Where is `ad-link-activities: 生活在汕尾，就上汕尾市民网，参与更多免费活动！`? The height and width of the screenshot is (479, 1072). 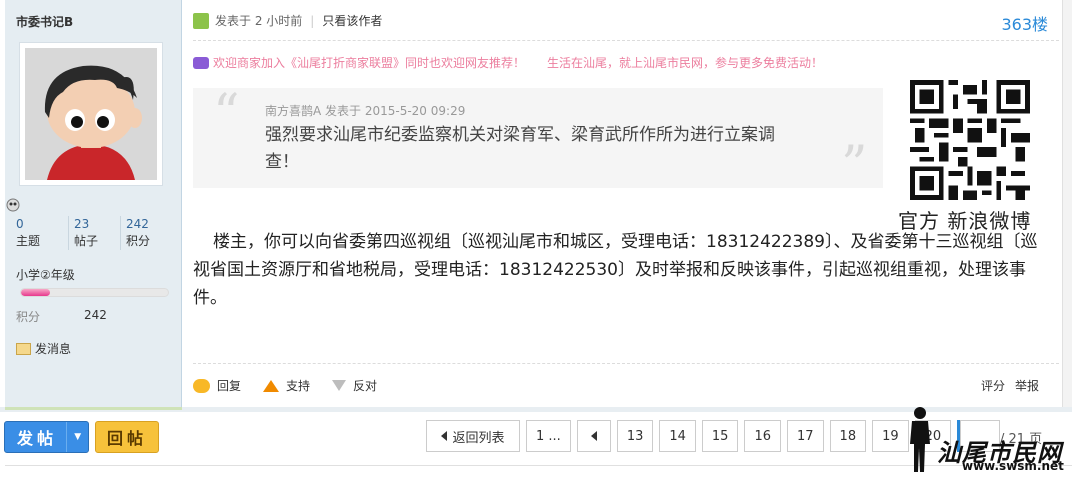 ad-link-activities: 生活在汕尾，就上汕尾市民网，参与更多免费活动！ is located at coordinates (685, 62).